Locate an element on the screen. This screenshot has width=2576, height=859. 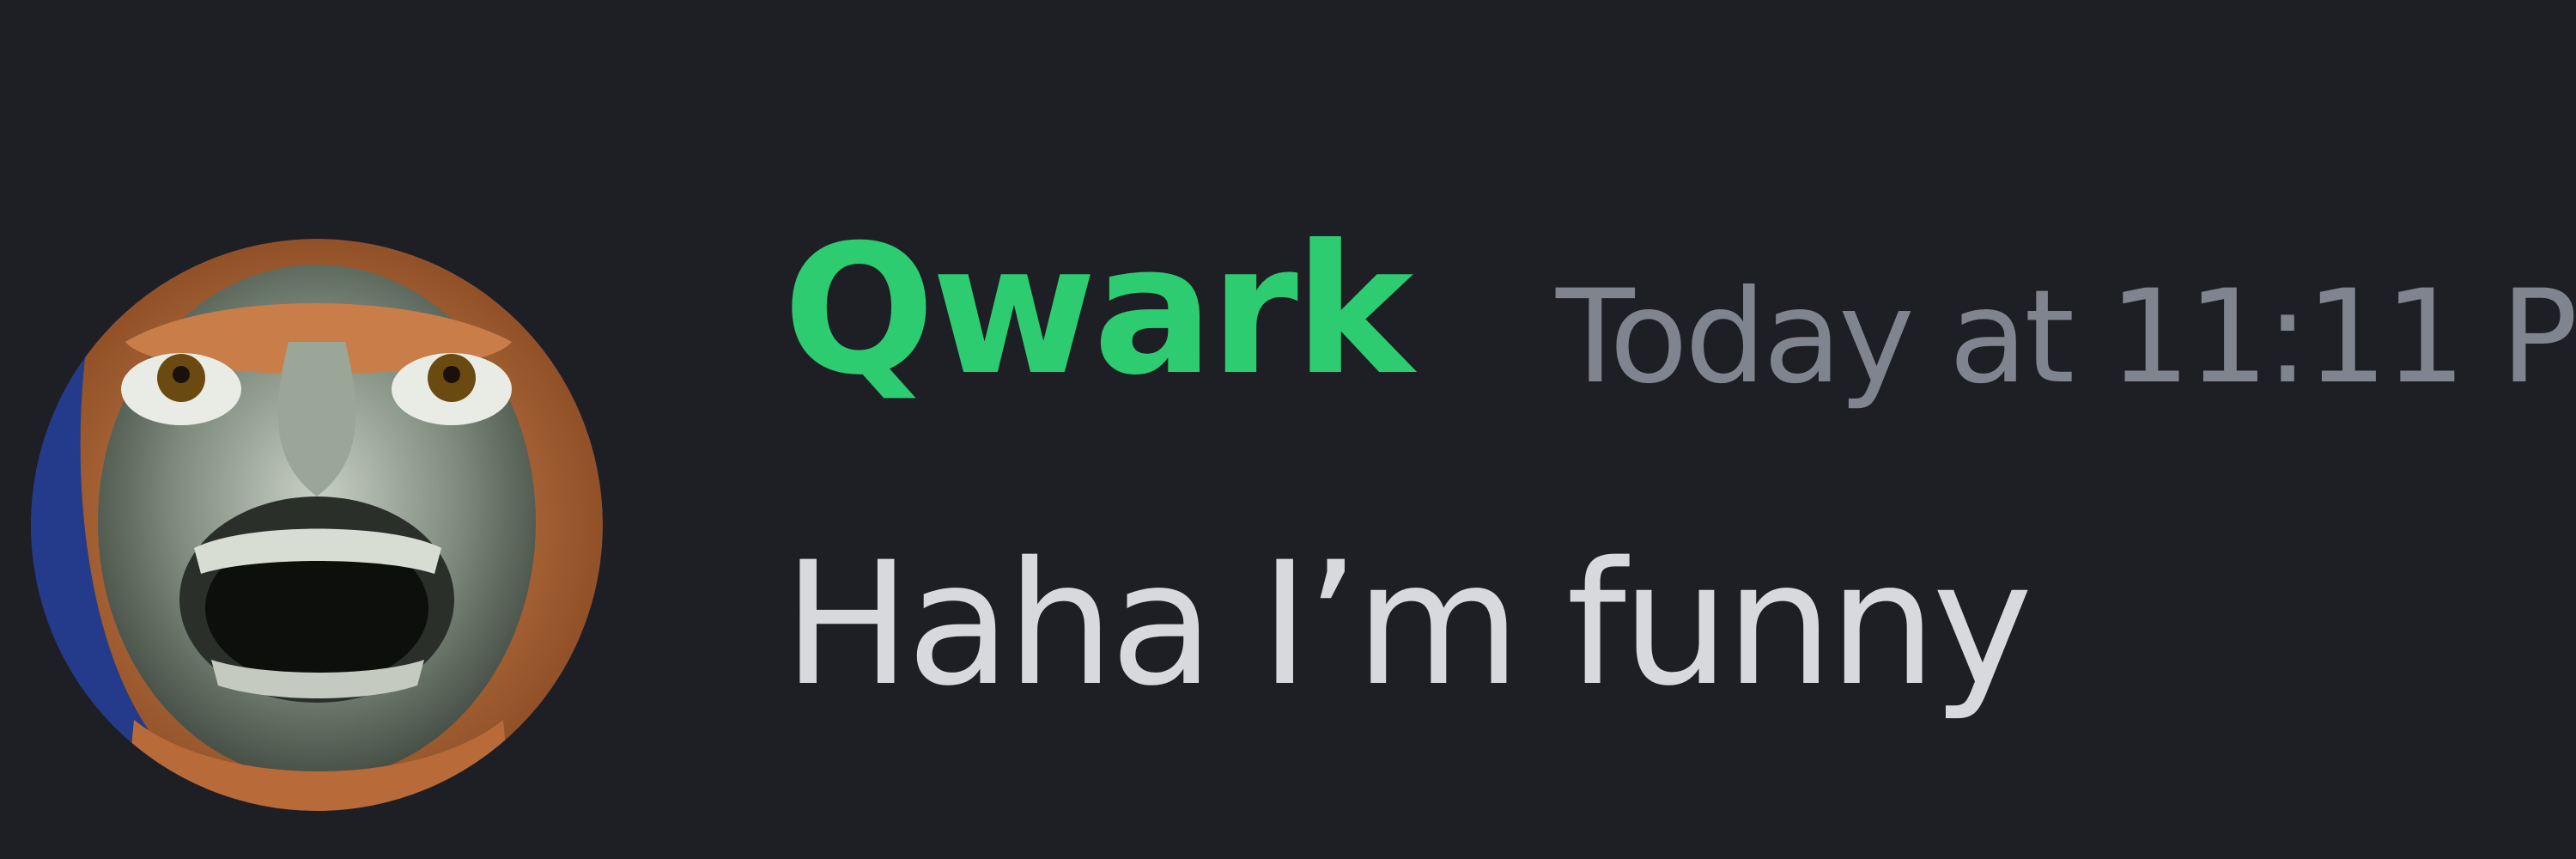
avatar is located at coordinates (317, 525).